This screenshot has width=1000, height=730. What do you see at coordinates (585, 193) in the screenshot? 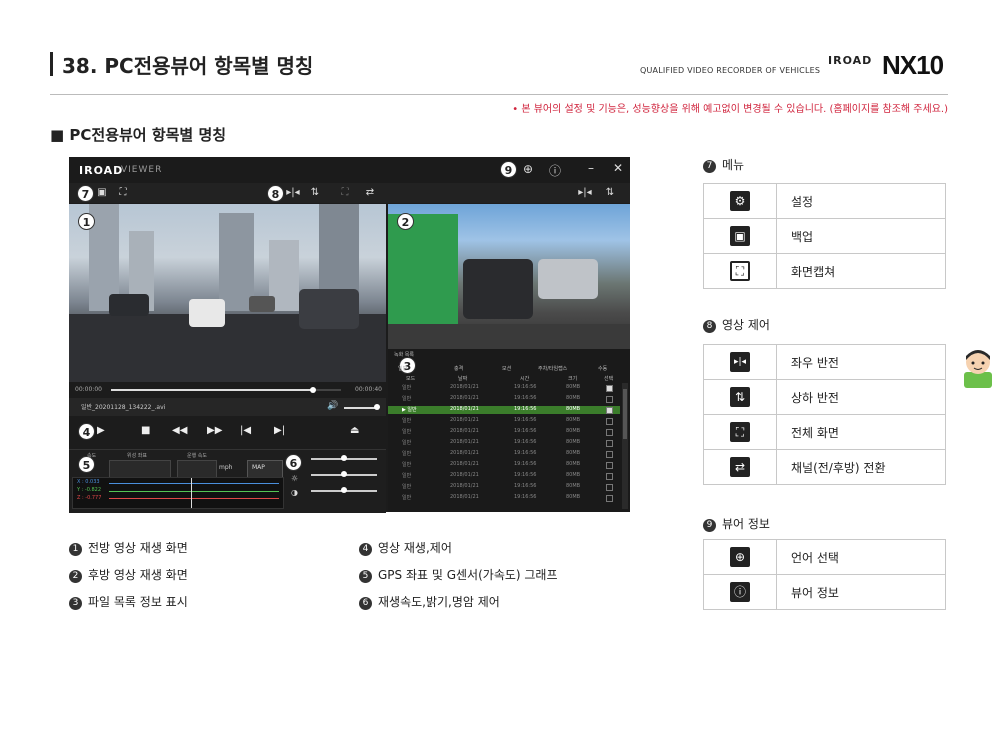
I see `rear-flip-horizontal-icon: ▸|◂` at bounding box center [585, 193].